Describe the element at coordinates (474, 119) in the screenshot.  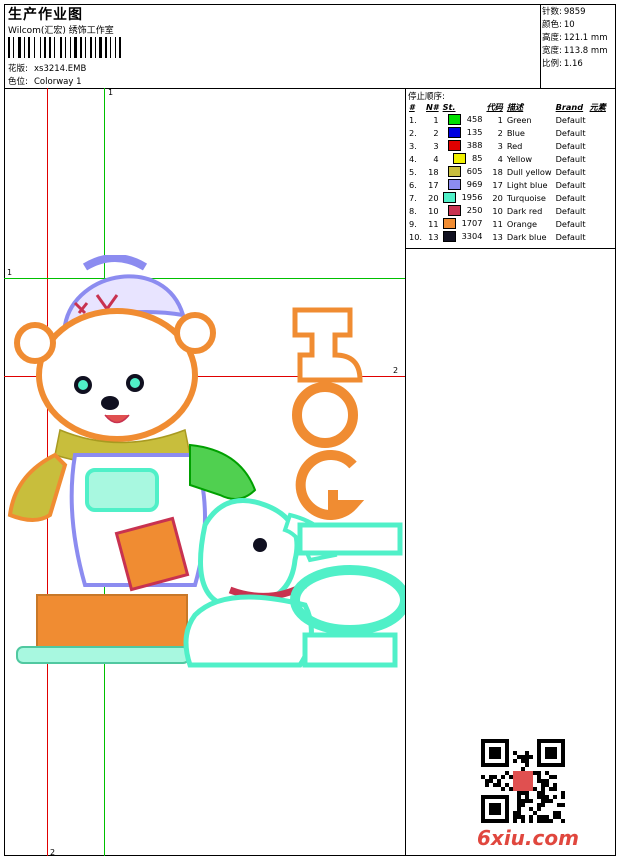
I see `stitch-count: 458` at that location.